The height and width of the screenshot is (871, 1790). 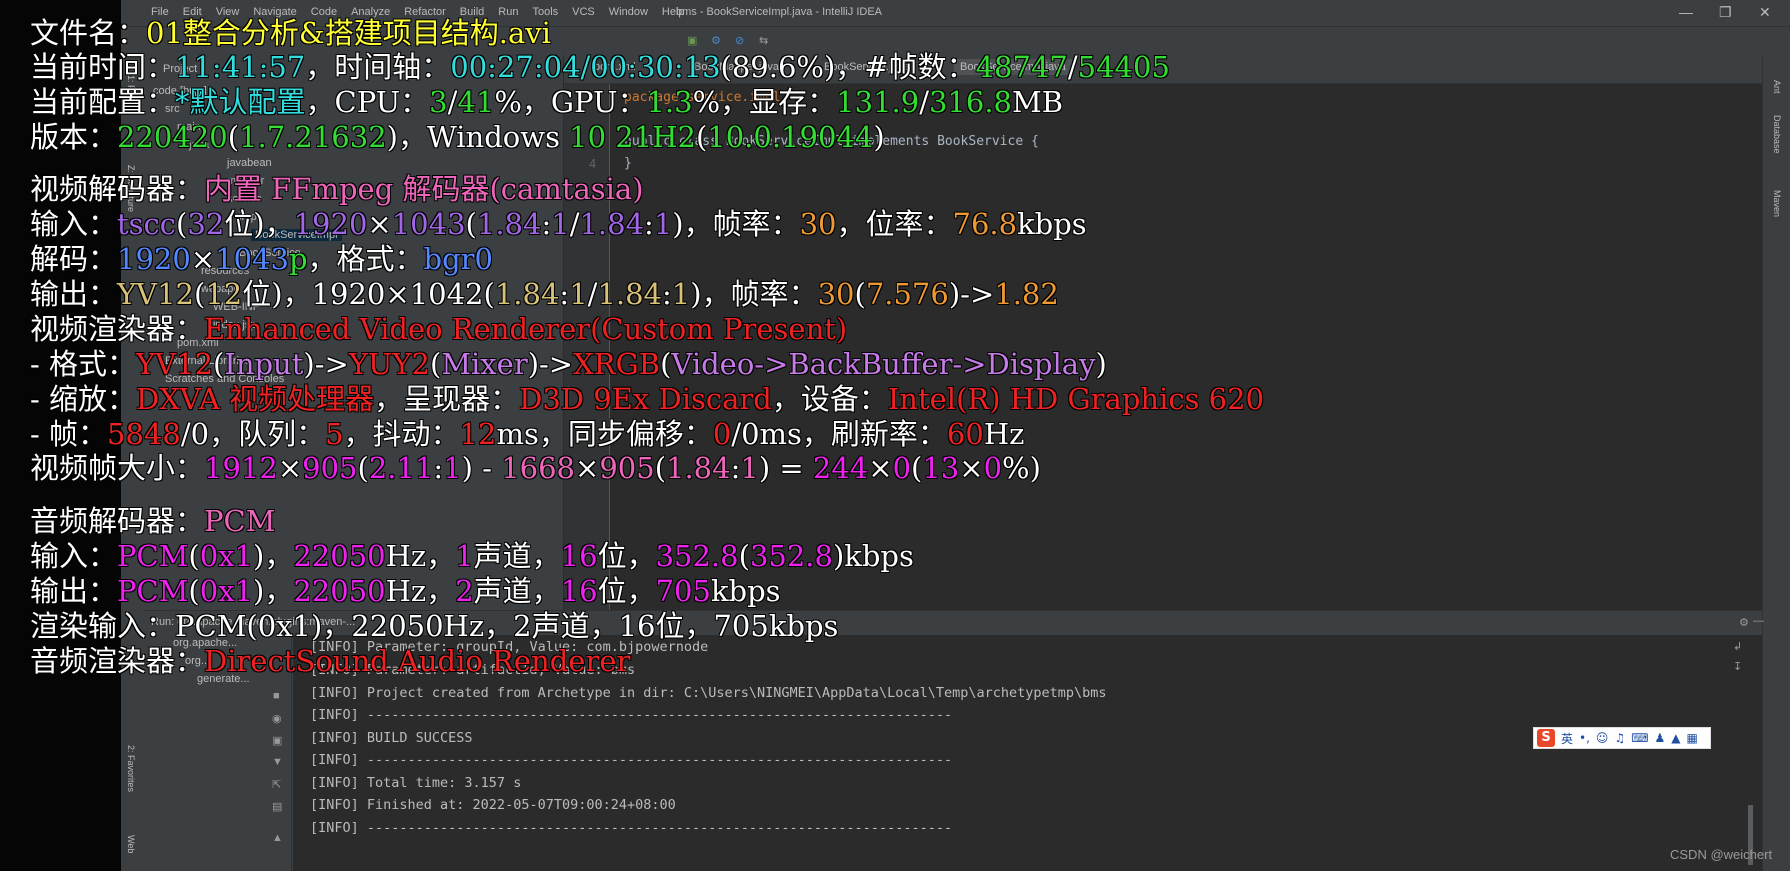 What do you see at coordinates (416, 783) in the screenshot?
I see `console-line-7: [INFO] Total time: 3.157 s` at bounding box center [416, 783].